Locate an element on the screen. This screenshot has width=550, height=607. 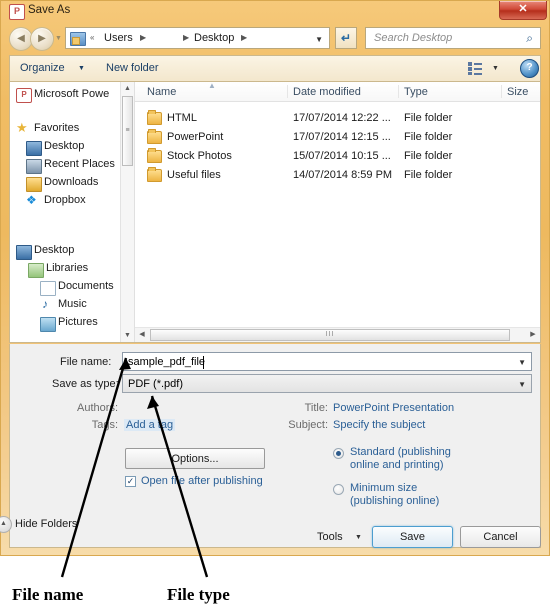
search-box: Search Desktop ⌕ is located at coordinates (453, 38).